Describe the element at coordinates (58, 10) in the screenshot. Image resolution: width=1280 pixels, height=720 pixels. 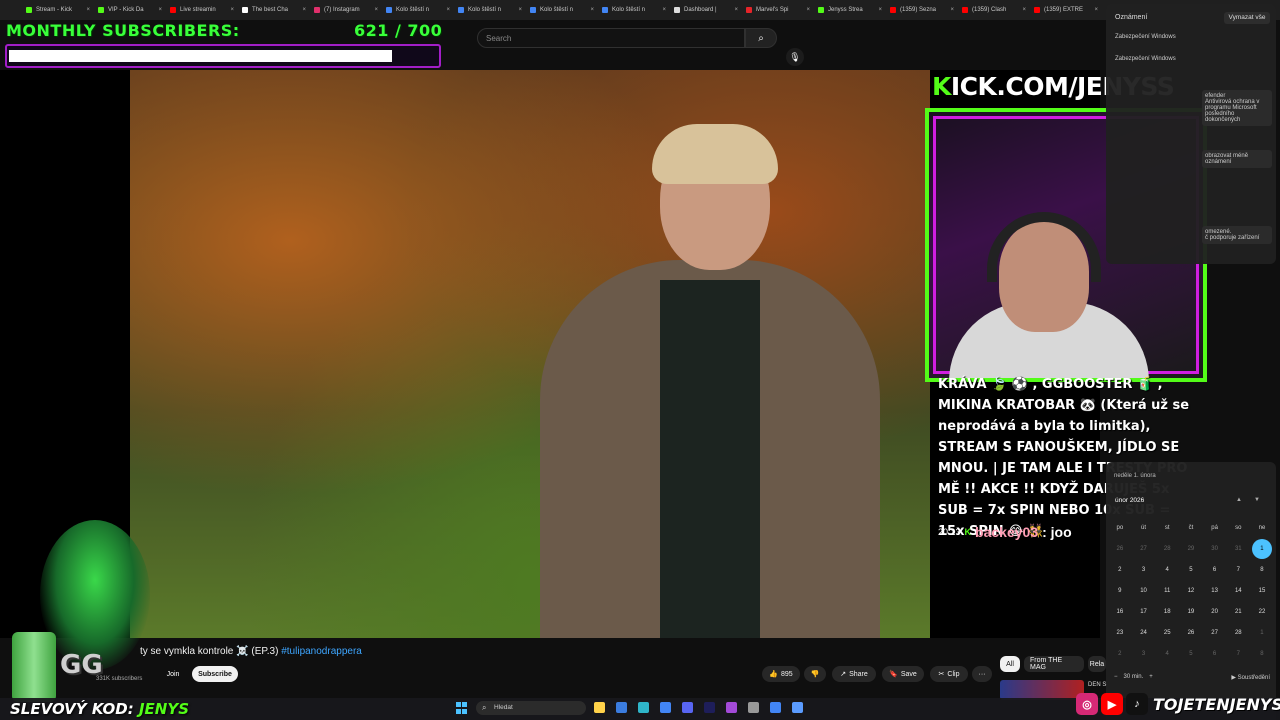
I see `browser-tab: Stream - Kick ×` at that location.